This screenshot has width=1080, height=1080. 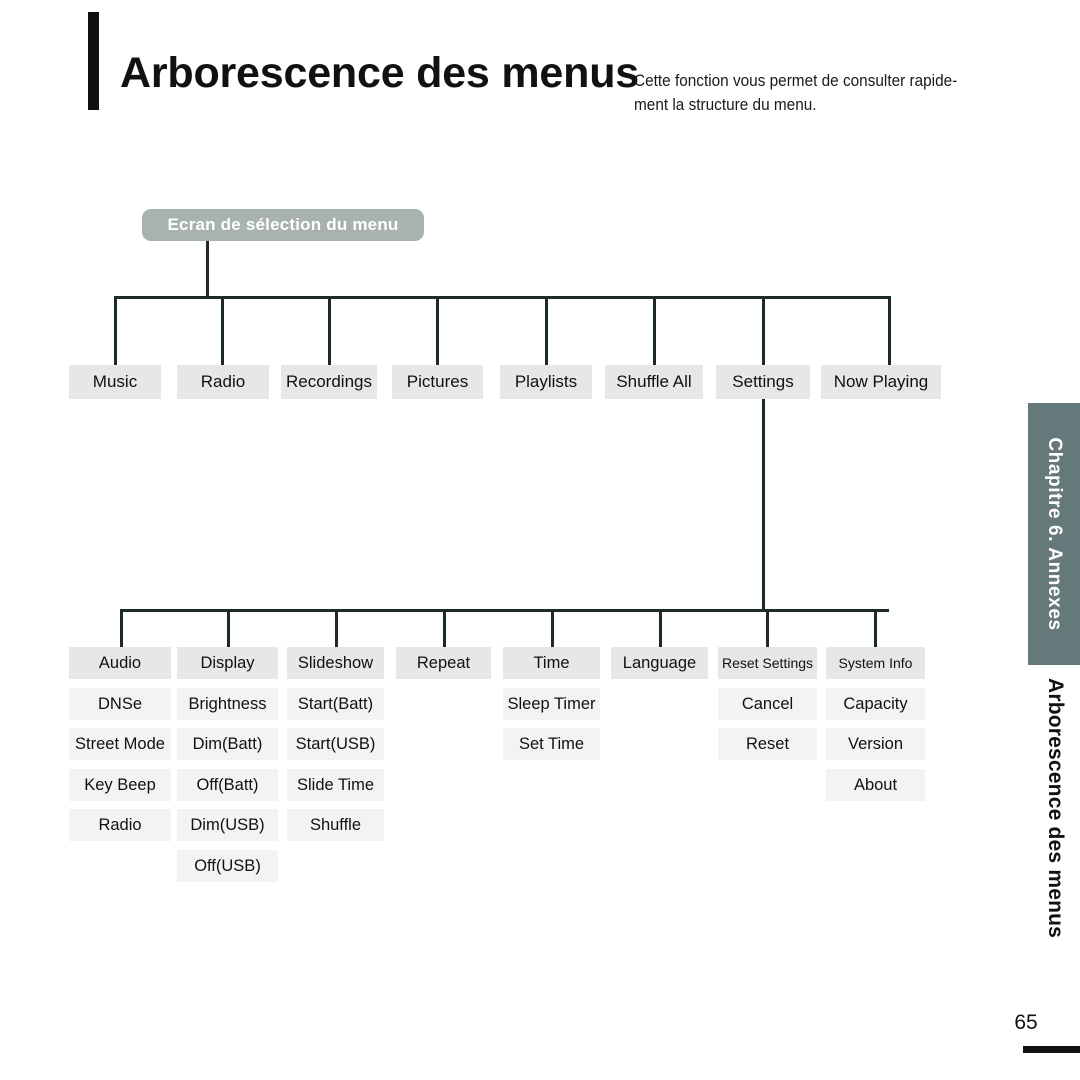 What do you see at coordinates (227, 663) in the screenshot?
I see `tree-node-display: Display` at bounding box center [227, 663].